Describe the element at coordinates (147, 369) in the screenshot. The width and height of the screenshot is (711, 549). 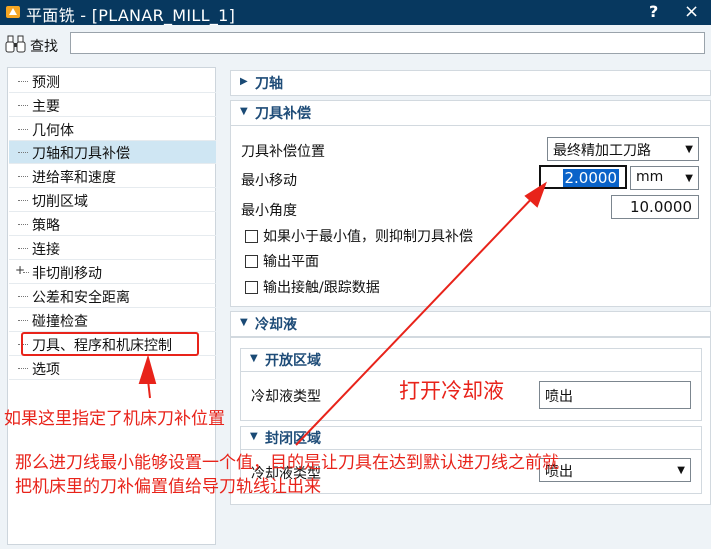
I see `arrow-head-nav` at that location.